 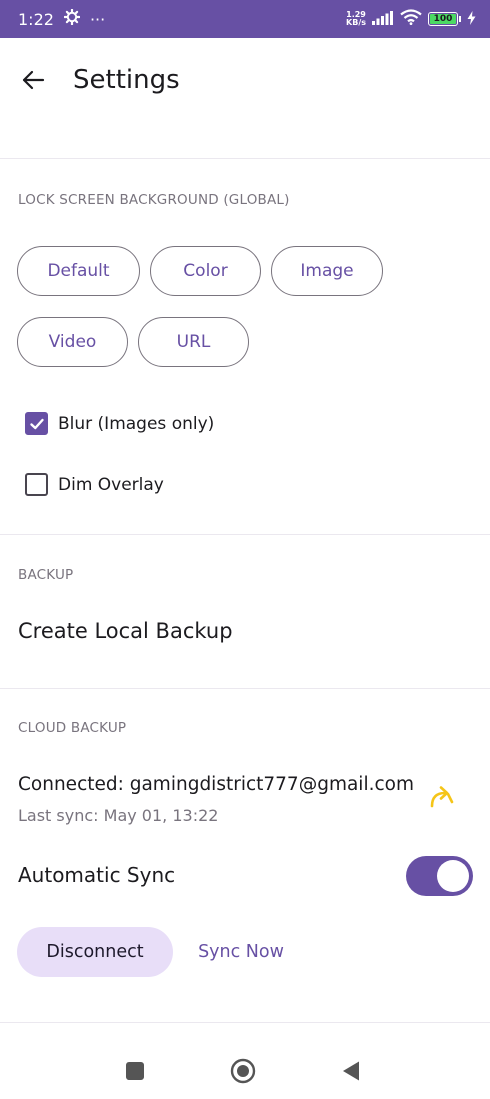 What do you see at coordinates (241, 952) in the screenshot?
I see `sync-now-button: Sync Now` at bounding box center [241, 952].